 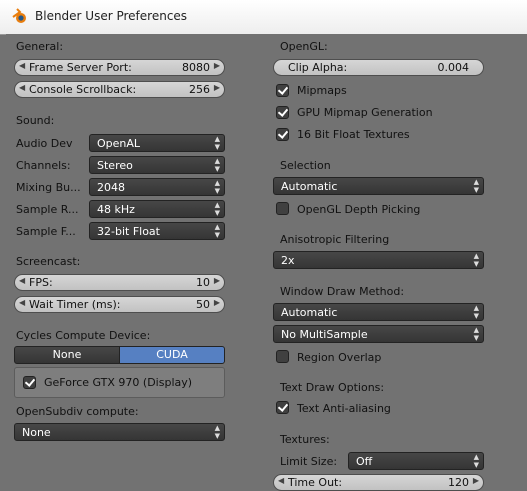 What do you see at coordinates (115, 165) in the screenshot?
I see `channels-value: Stereo` at bounding box center [115, 165].